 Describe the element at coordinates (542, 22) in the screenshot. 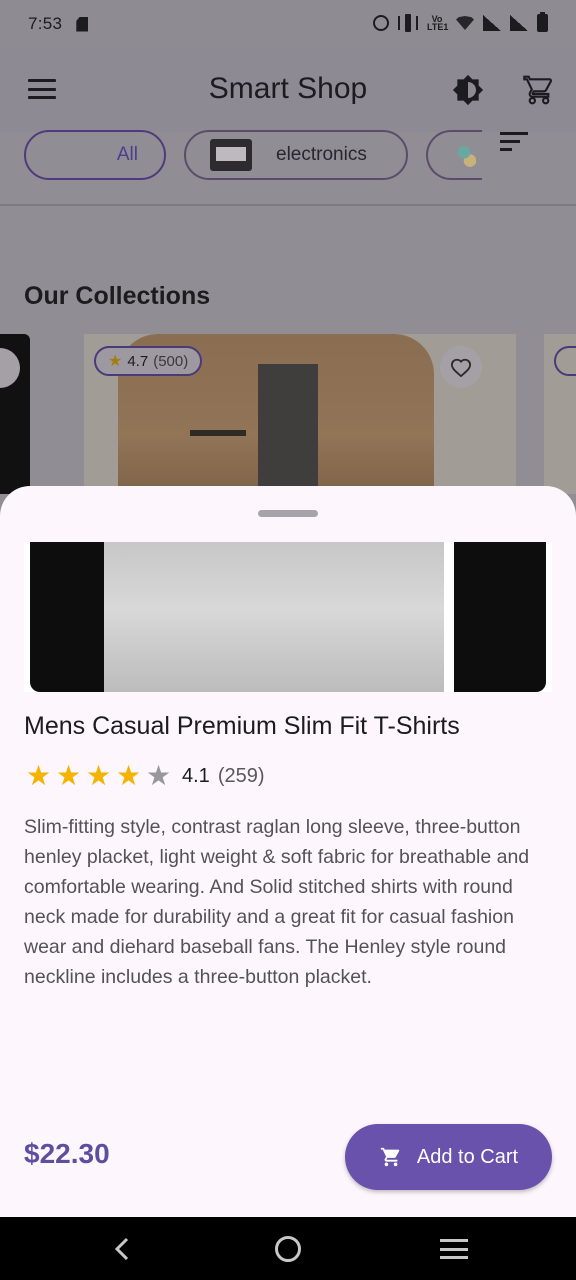

I see `battery-icon` at that location.